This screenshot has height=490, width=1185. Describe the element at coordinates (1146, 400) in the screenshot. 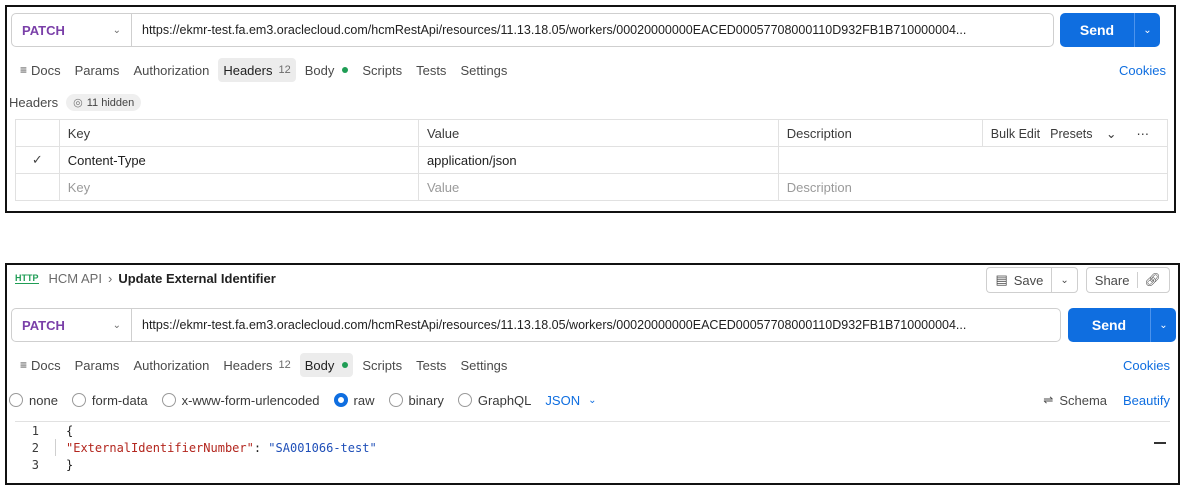

I see `beautify-link: Beautify` at that location.